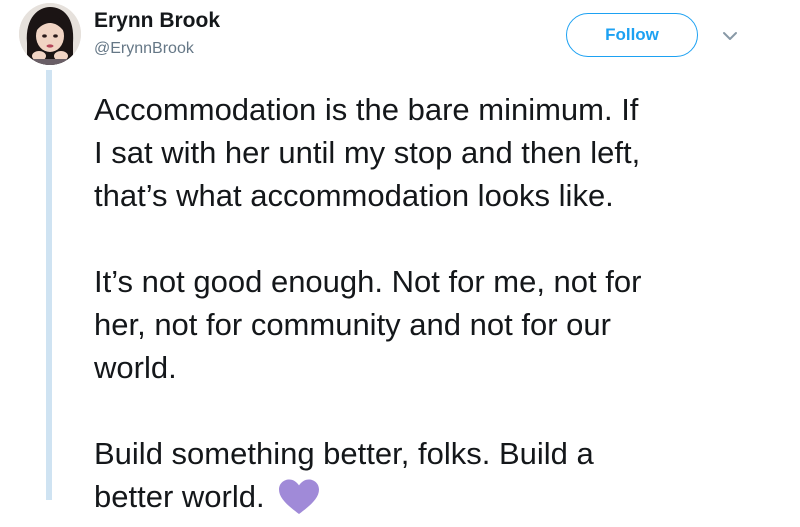 The width and height of the screenshot is (800, 527). What do you see at coordinates (299, 497) in the screenshot?
I see `purple-heart-icon` at bounding box center [299, 497].